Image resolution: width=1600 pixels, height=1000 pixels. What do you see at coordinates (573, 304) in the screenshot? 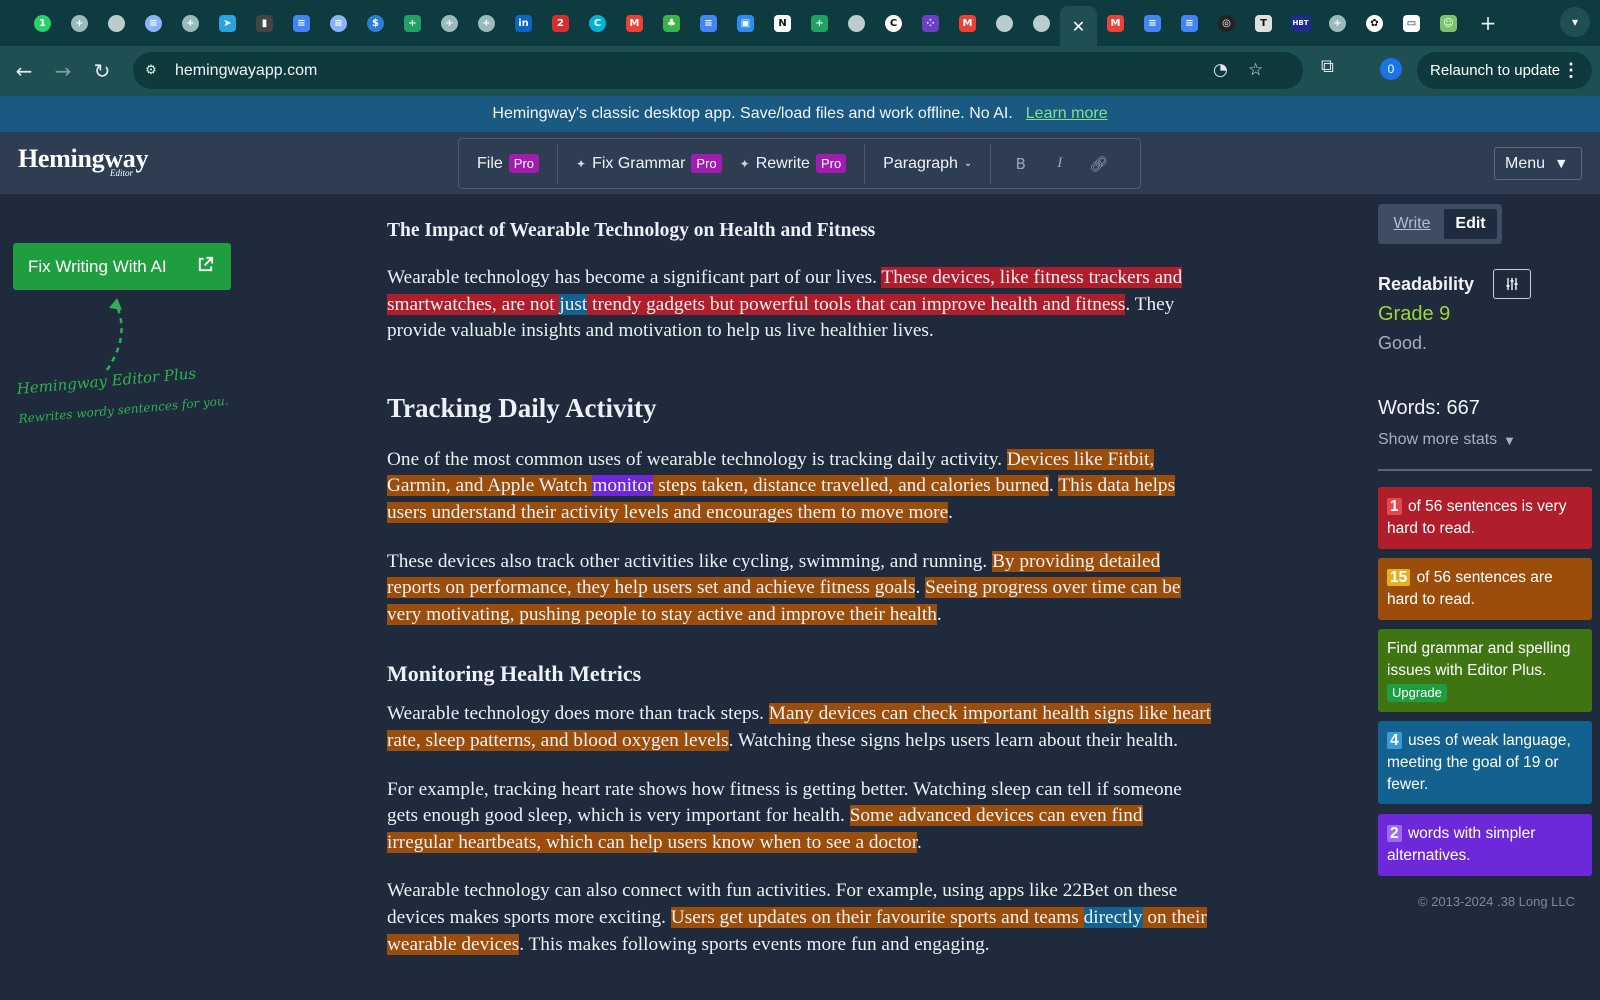
I see `highlight-blue: just` at bounding box center [573, 304].